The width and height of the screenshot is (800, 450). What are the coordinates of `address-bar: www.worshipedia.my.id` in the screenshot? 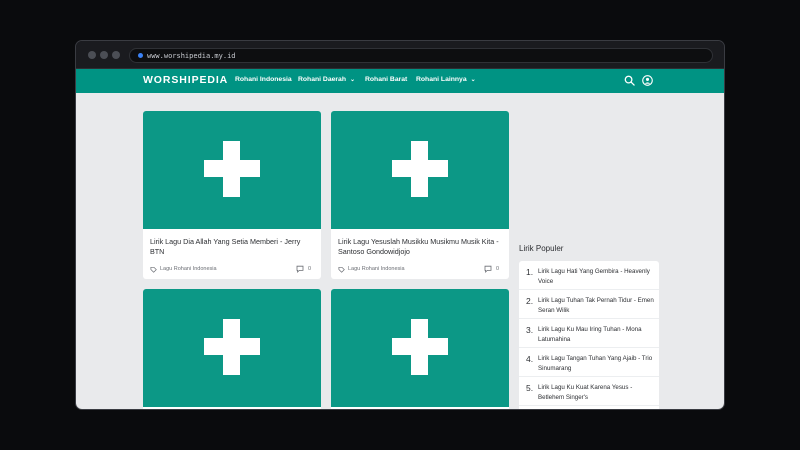 It's located at (421, 55).